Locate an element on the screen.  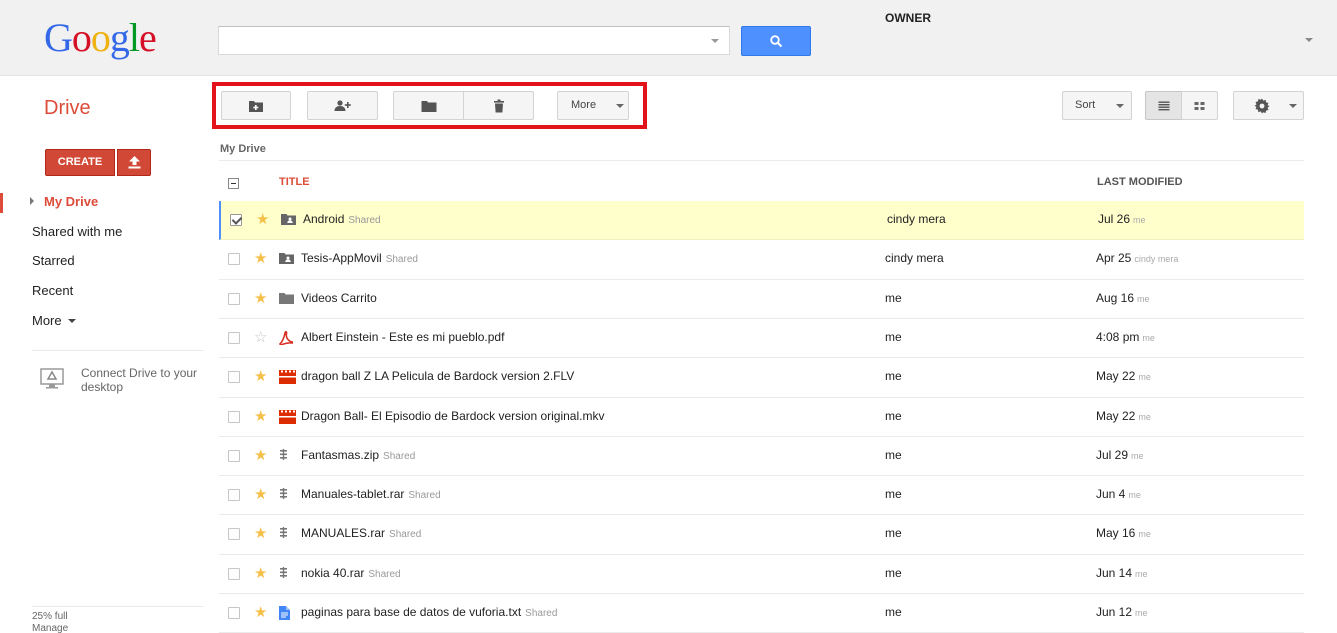
list-view-icon is located at coordinates (1163, 105).